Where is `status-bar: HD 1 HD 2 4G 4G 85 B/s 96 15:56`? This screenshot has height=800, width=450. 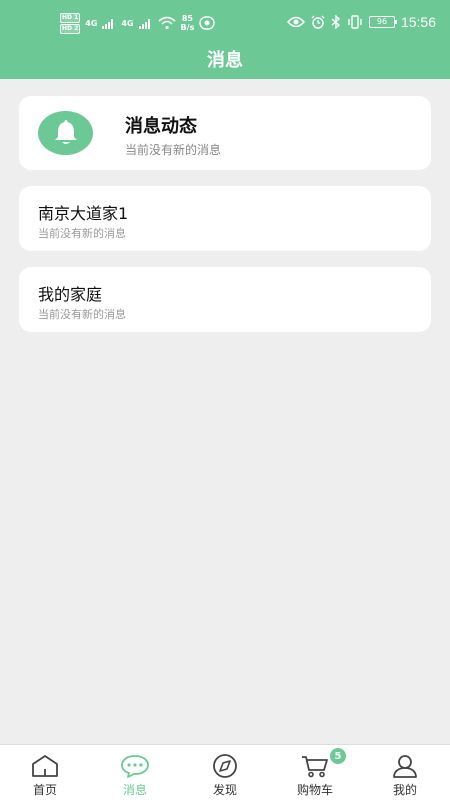 status-bar: HD 1 HD 2 4G 4G 85 B/s 96 15:56 is located at coordinates (225, 22).